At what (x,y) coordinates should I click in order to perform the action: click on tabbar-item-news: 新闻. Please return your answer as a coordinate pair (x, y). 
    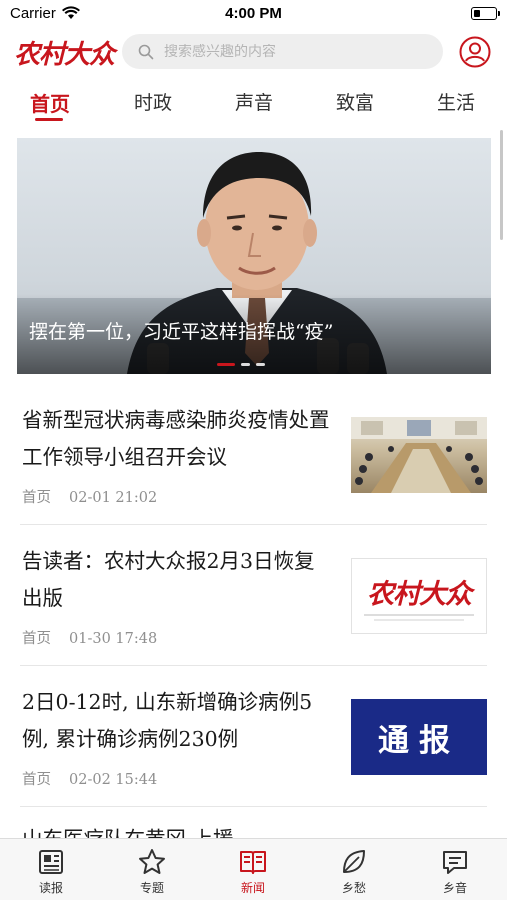
    Looking at the image, I should click on (253, 871).